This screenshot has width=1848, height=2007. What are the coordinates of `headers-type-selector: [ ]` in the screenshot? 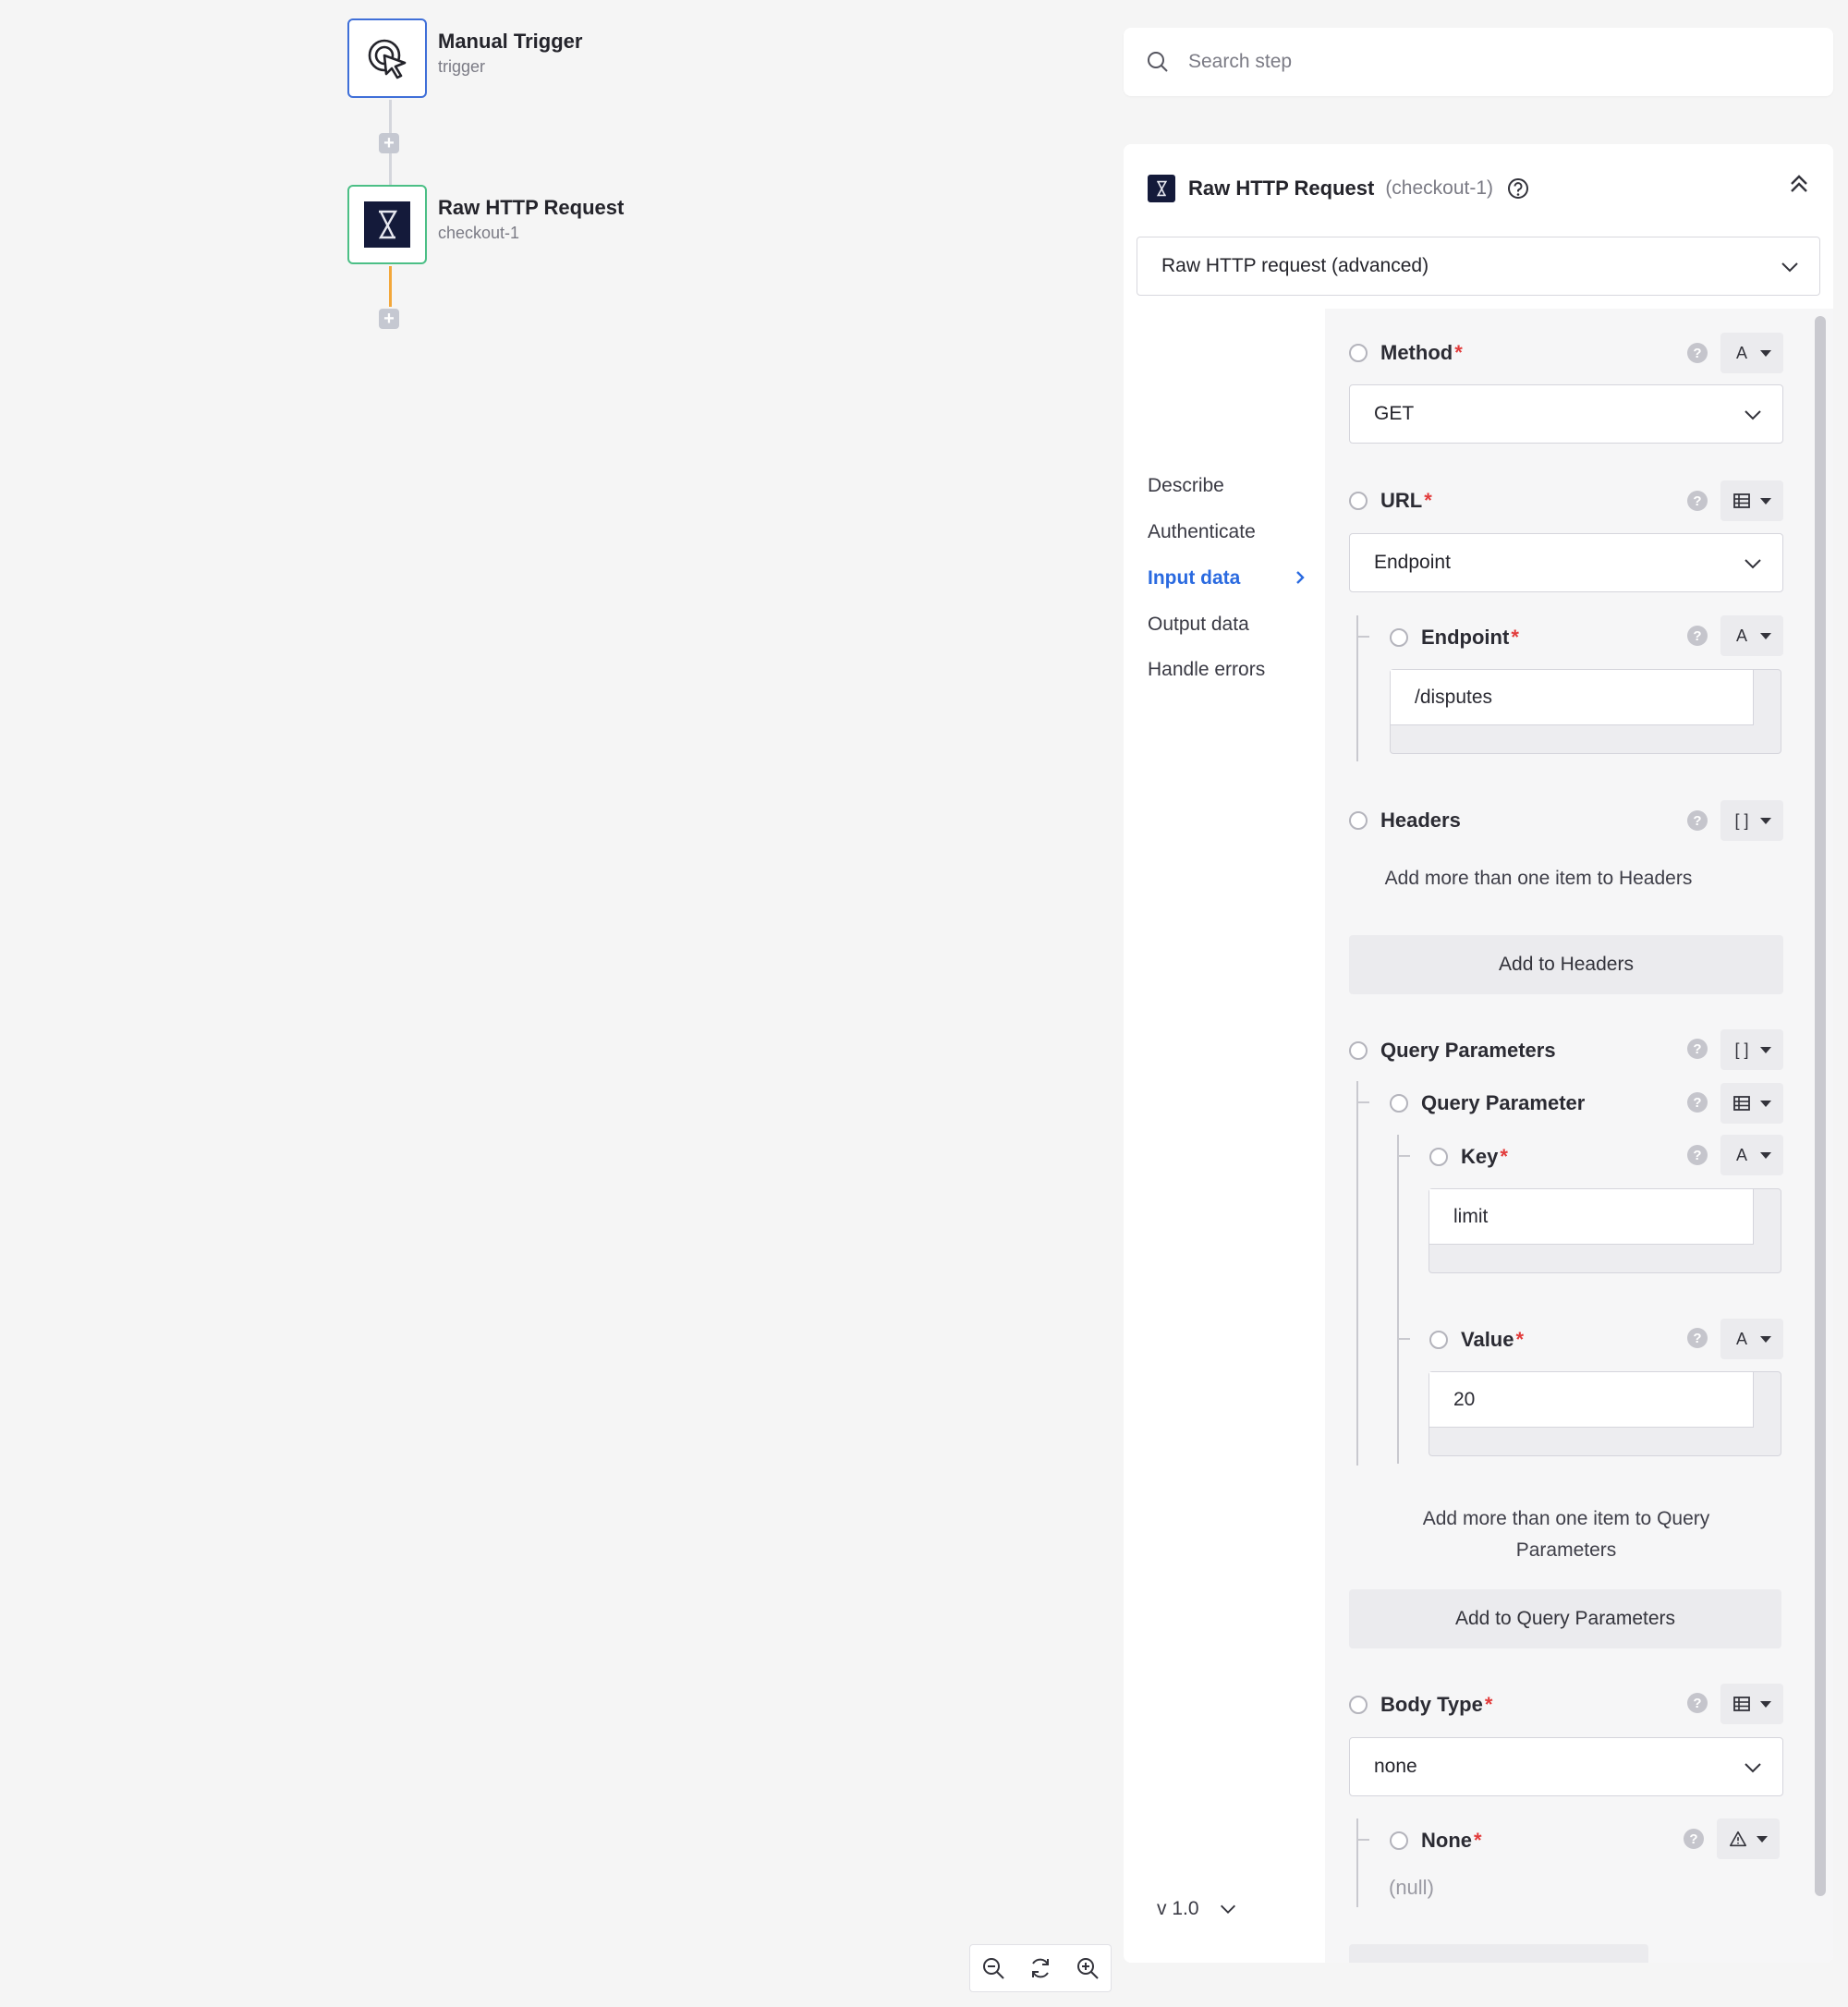 It's located at (1751, 821).